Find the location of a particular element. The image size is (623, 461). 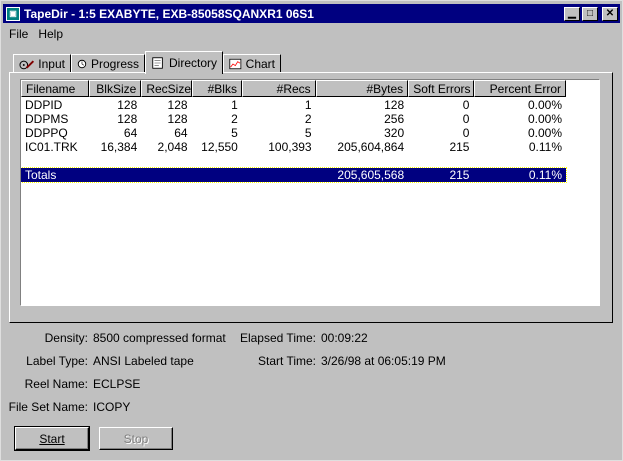

cell-blks: 2 is located at coordinates (234, 119).